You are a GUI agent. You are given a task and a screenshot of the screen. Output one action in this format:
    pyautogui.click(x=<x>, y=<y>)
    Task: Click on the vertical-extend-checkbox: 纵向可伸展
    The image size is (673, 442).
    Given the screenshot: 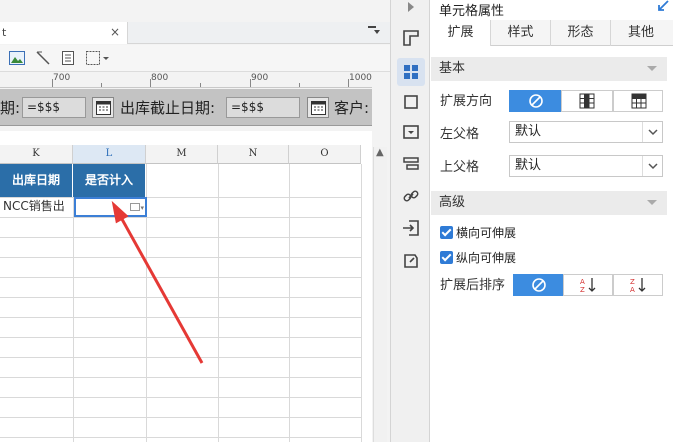 What is the action you would take?
    pyautogui.click(x=478, y=257)
    